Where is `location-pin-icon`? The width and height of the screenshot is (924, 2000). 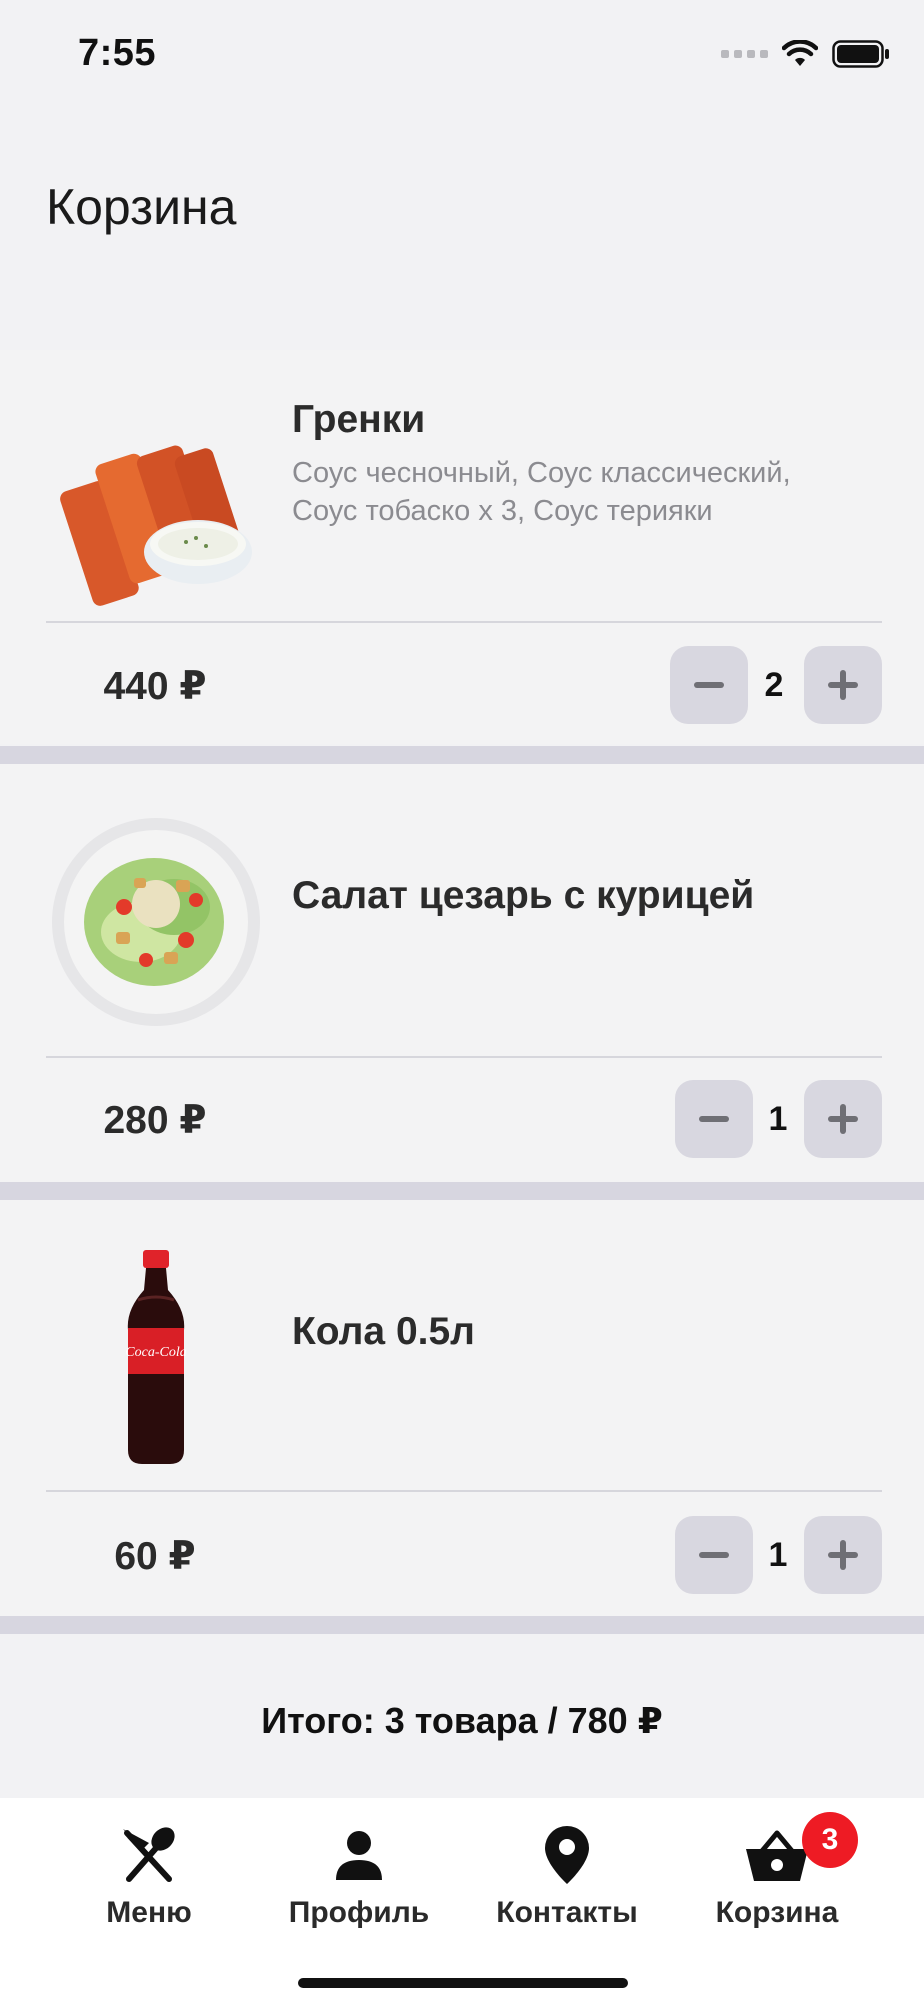 location-pin-icon is located at coordinates (567, 1855).